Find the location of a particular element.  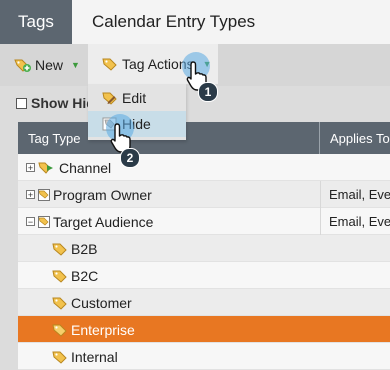

table-row: B2C is located at coordinates (204, 275).